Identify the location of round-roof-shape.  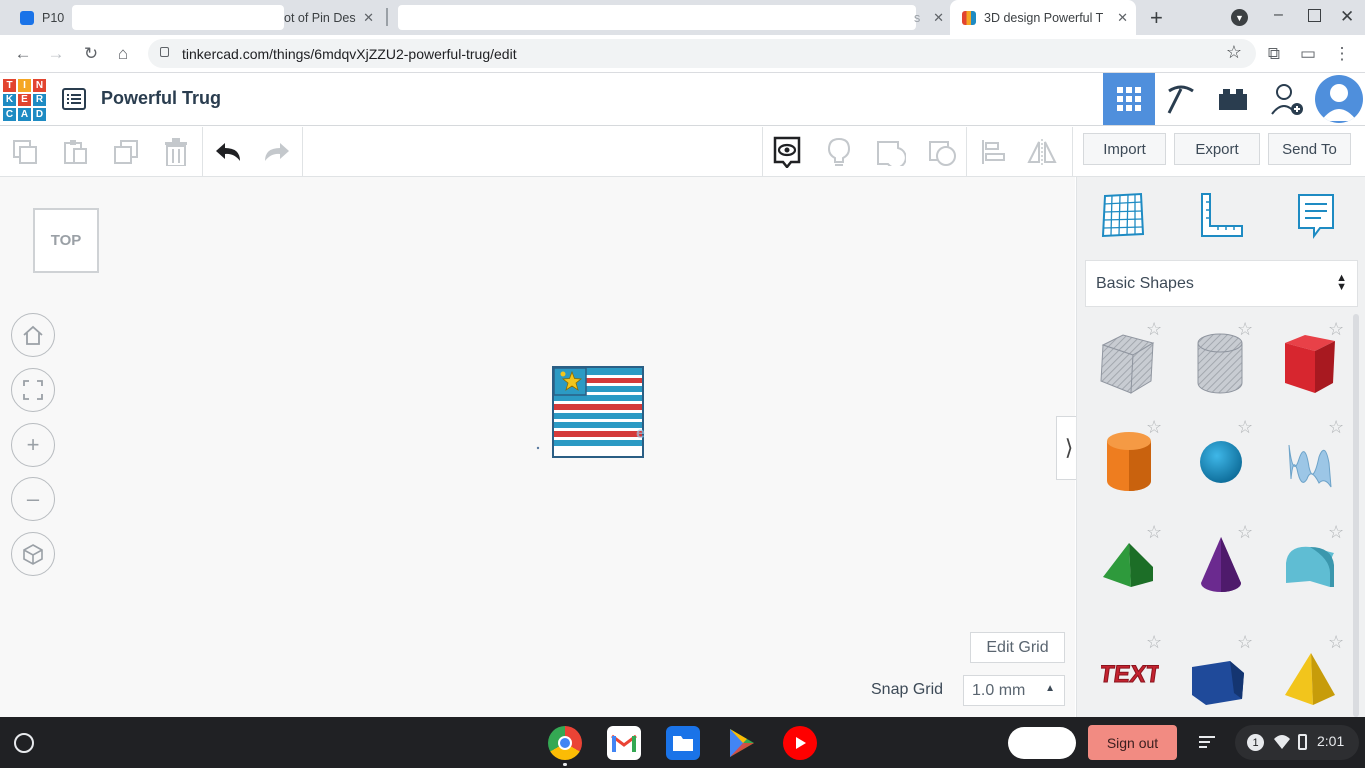
(1311, 569).